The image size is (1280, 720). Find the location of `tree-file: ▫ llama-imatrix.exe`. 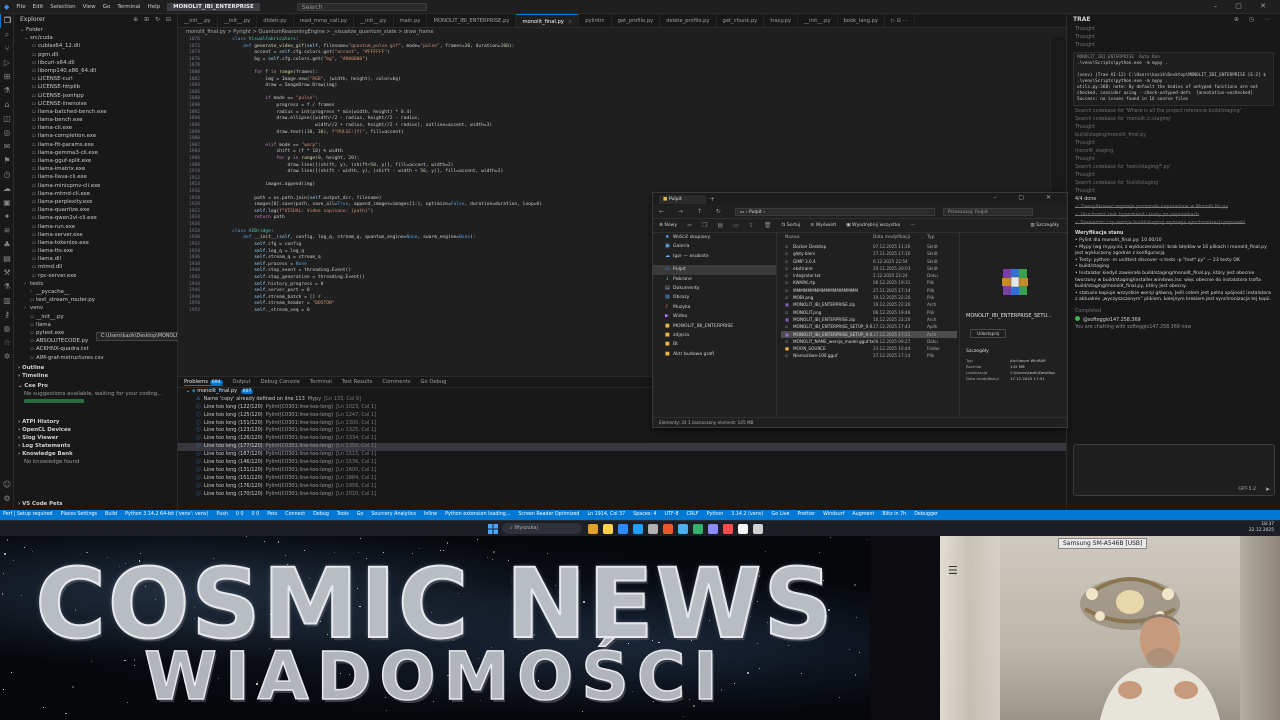

tree-file: ▫ llama-imatrix.exe is located at coordinates (95, 169).